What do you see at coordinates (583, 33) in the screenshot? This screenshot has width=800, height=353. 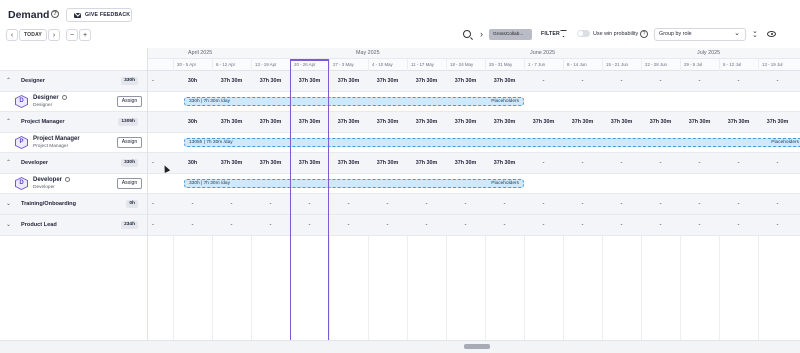 I see `win-probability-toggle` at bounding box center [583, 33].